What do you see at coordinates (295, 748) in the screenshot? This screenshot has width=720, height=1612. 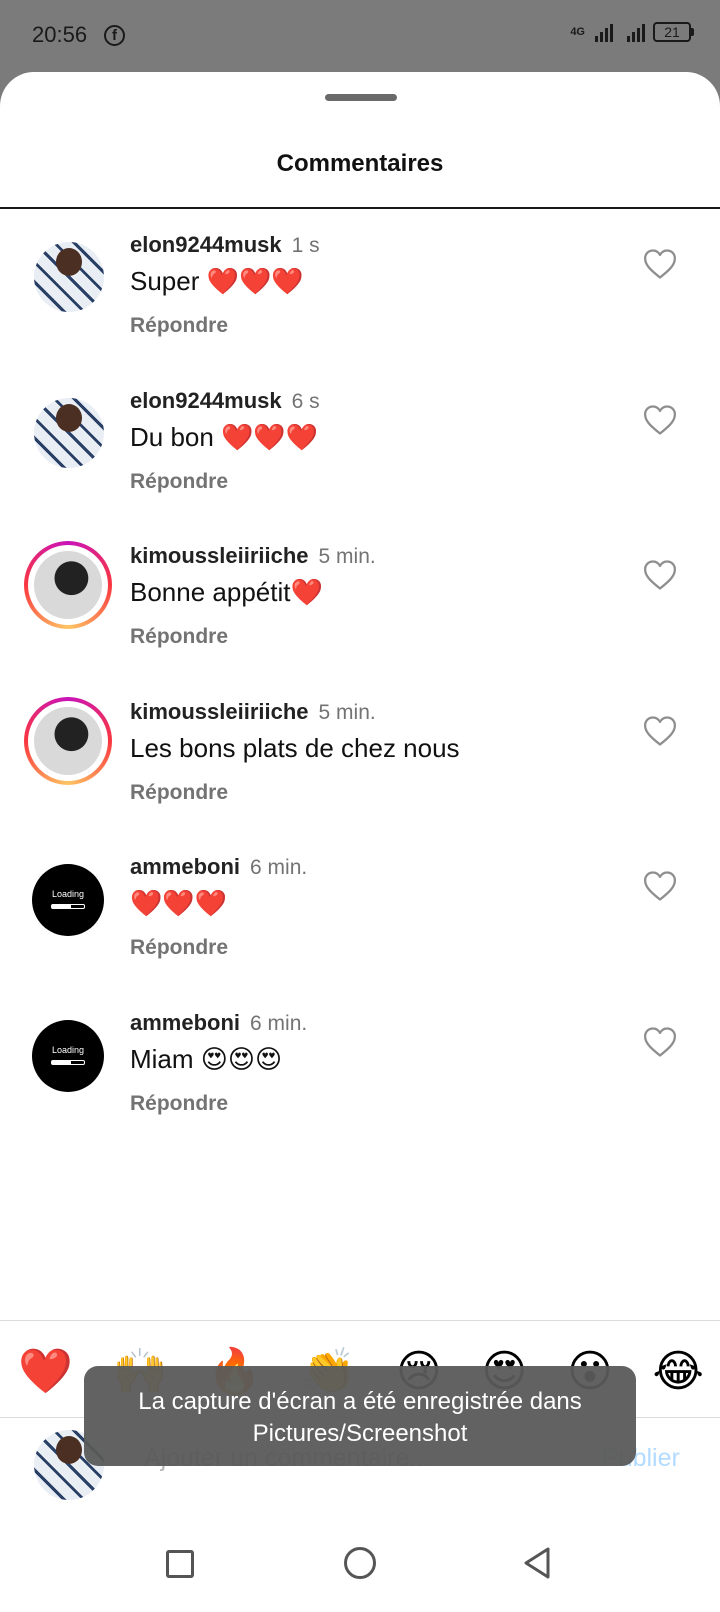 I see `comment-text: Les bons plats de chez nous` at bounding box center [295, 748].